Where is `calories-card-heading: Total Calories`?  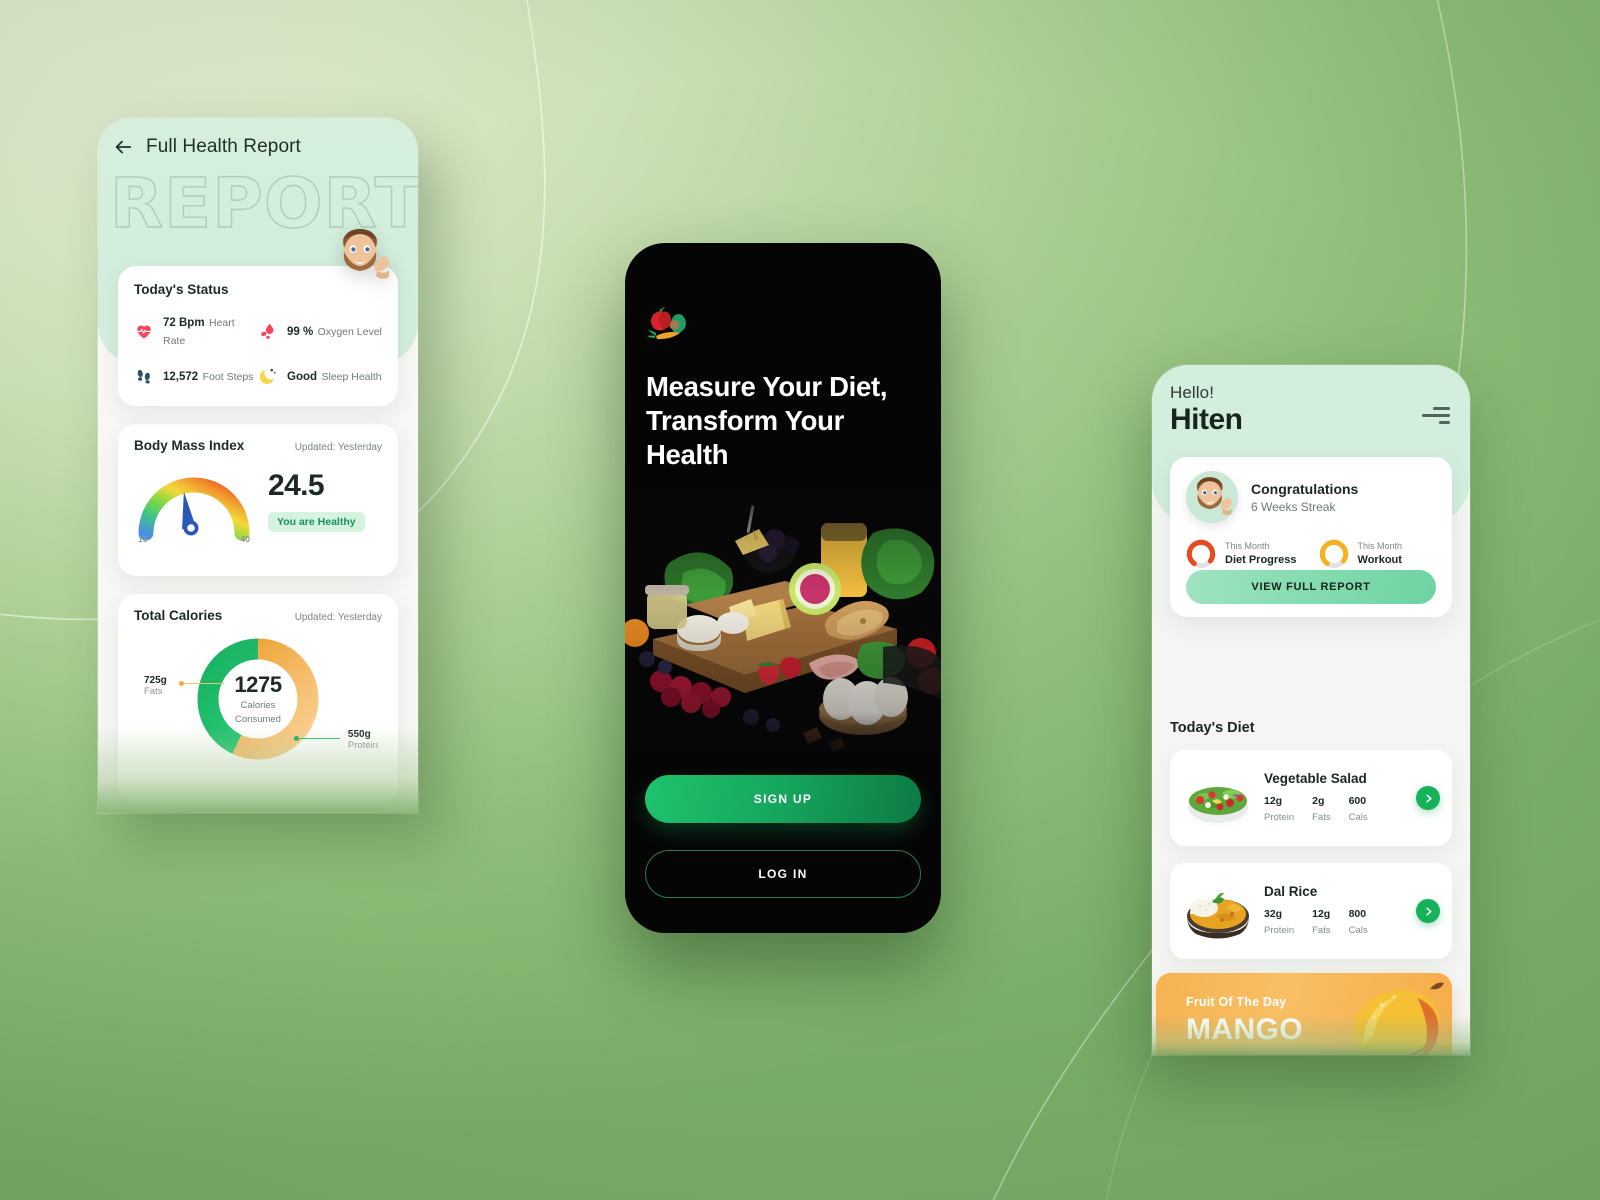
calories-card-heading: Total Calories is located at coordinates (178, 615).